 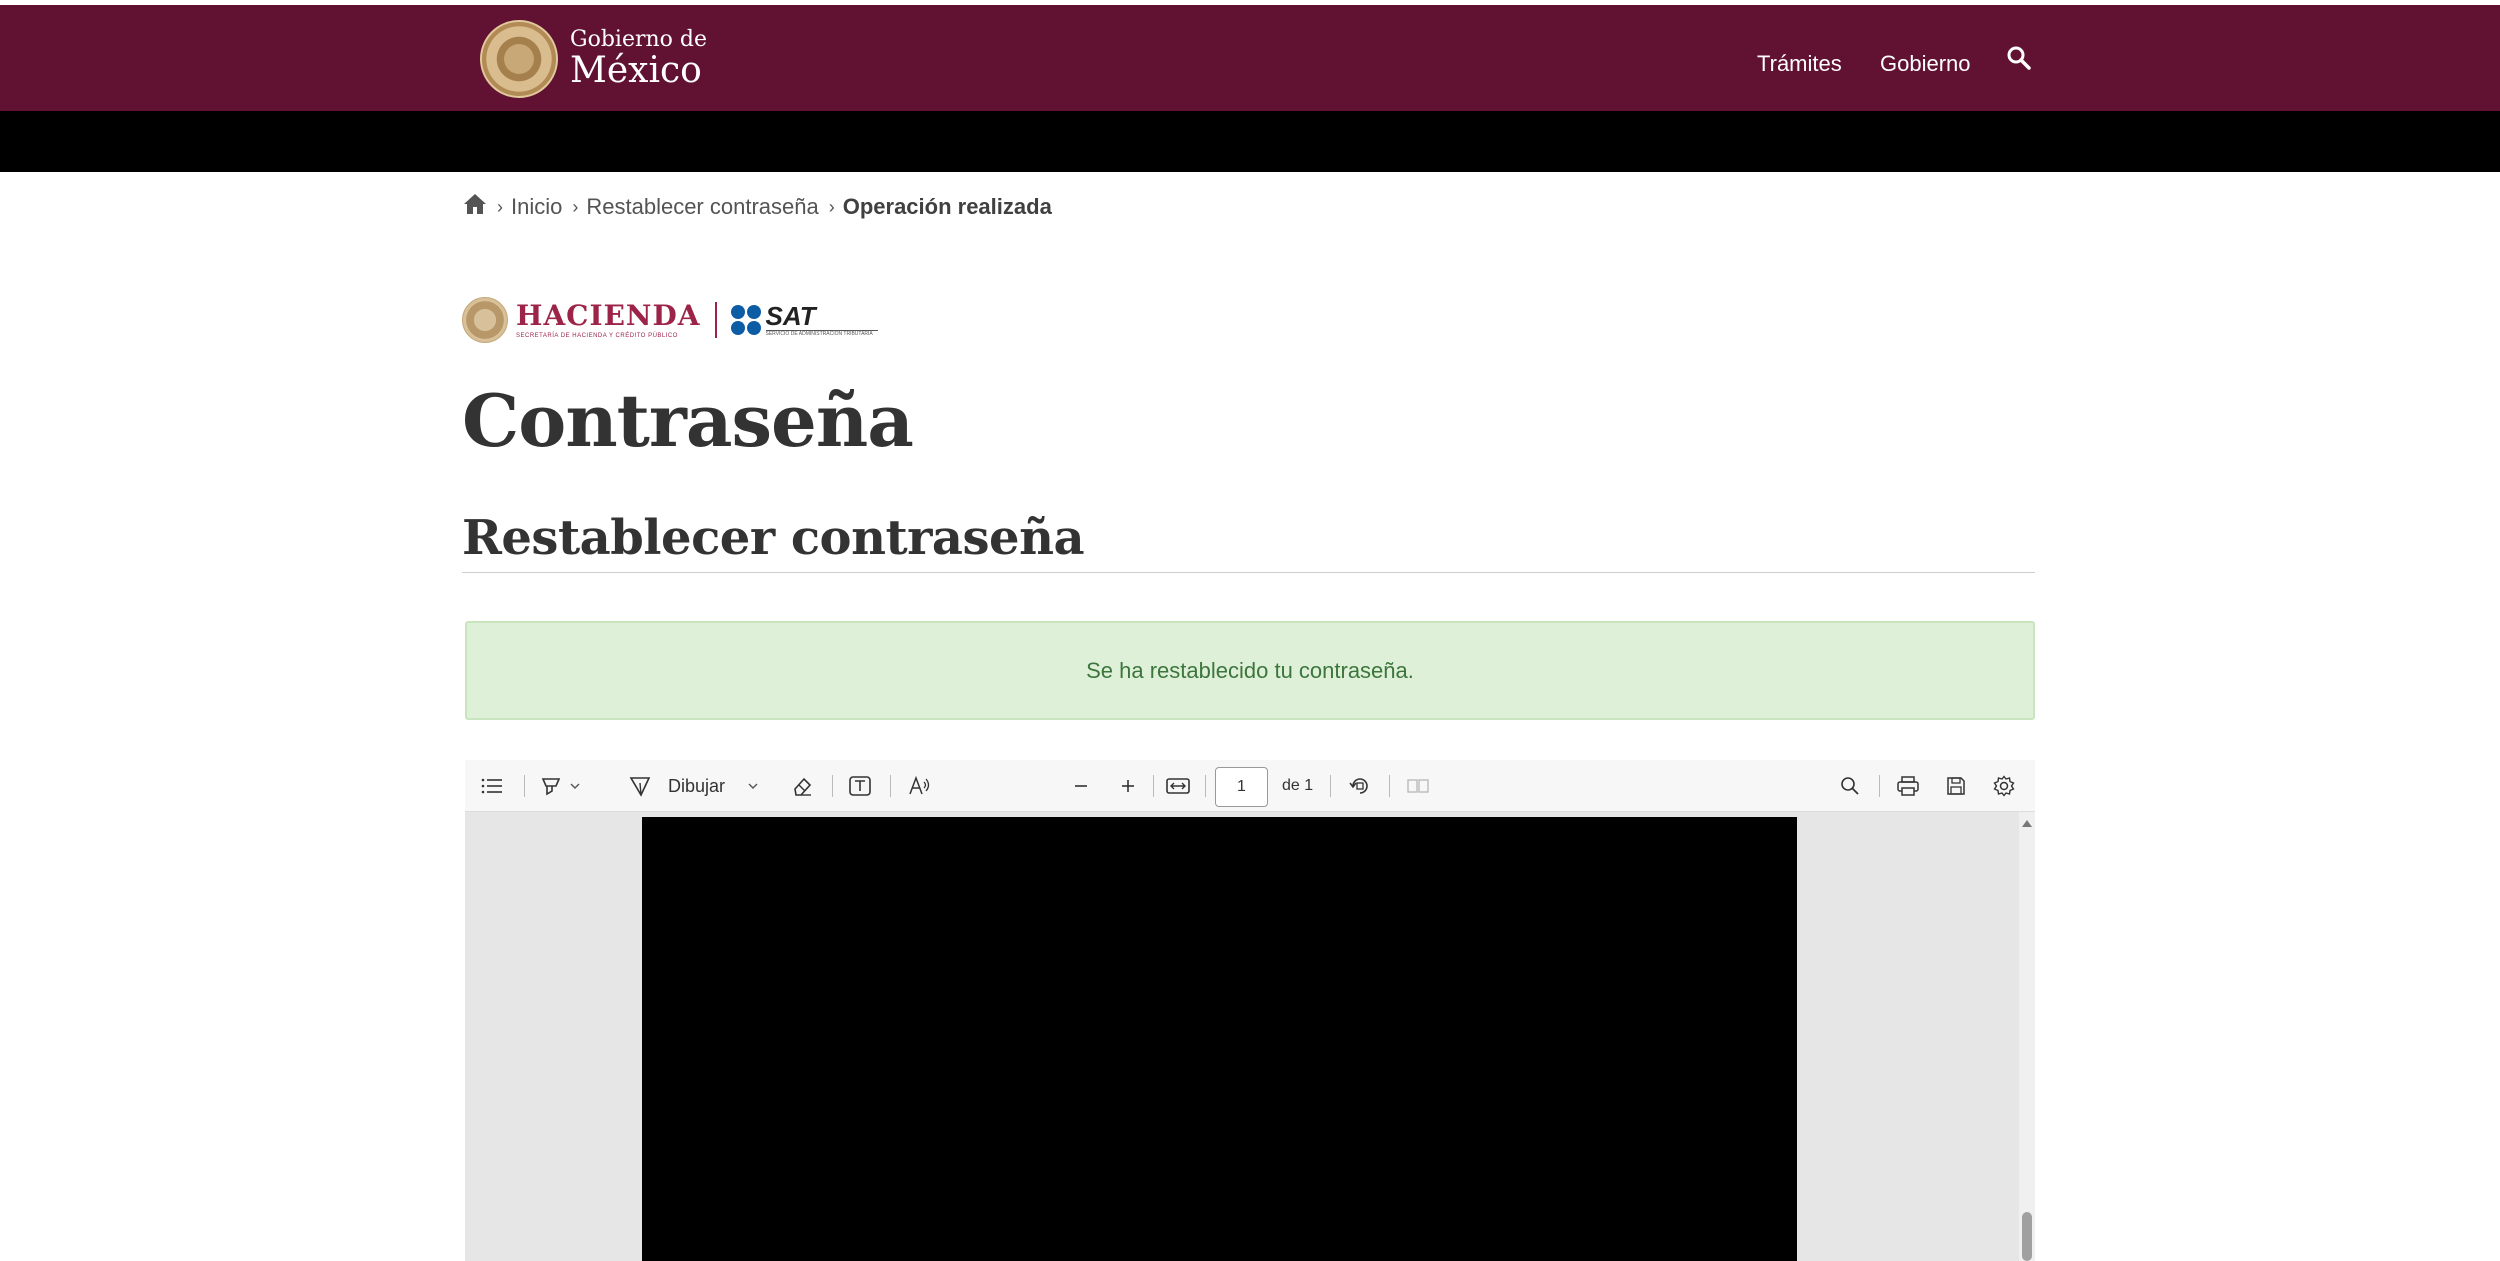 I want to click on page-number-input: 1, so click(x=1241, y=787).